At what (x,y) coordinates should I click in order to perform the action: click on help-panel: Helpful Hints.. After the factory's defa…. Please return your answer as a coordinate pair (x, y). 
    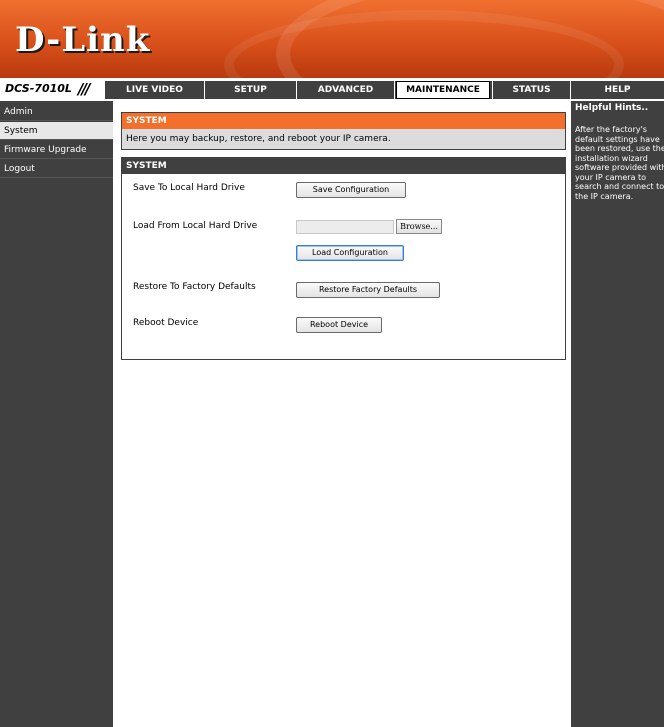
    Looking at the image, I should click on (617, 414).